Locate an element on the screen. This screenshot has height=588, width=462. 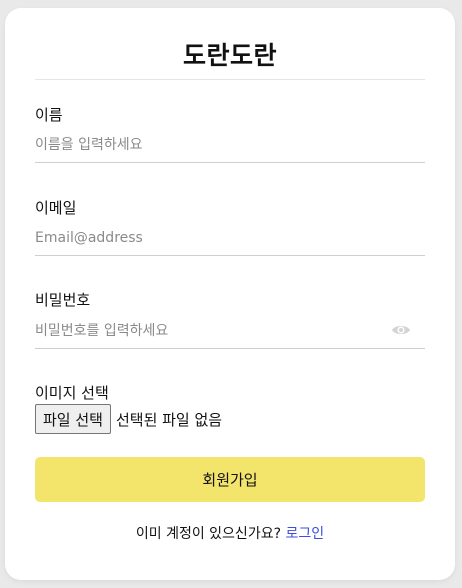
name-label: 이름 is located at coordinates (49, 115).